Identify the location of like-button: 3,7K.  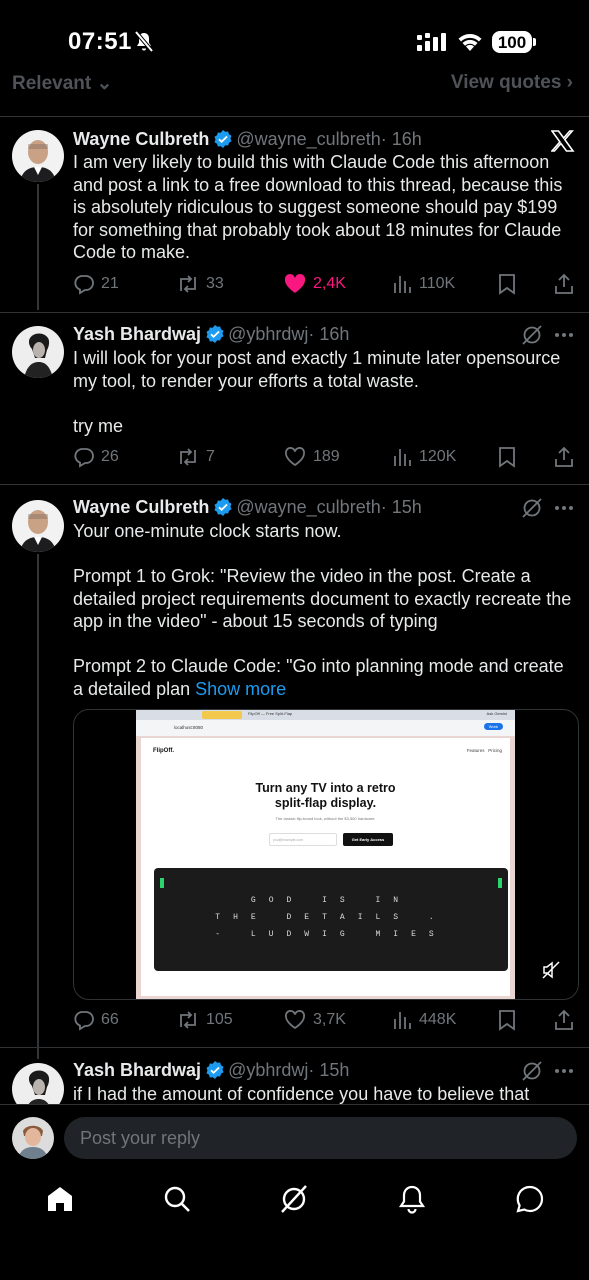
(314, 1020).